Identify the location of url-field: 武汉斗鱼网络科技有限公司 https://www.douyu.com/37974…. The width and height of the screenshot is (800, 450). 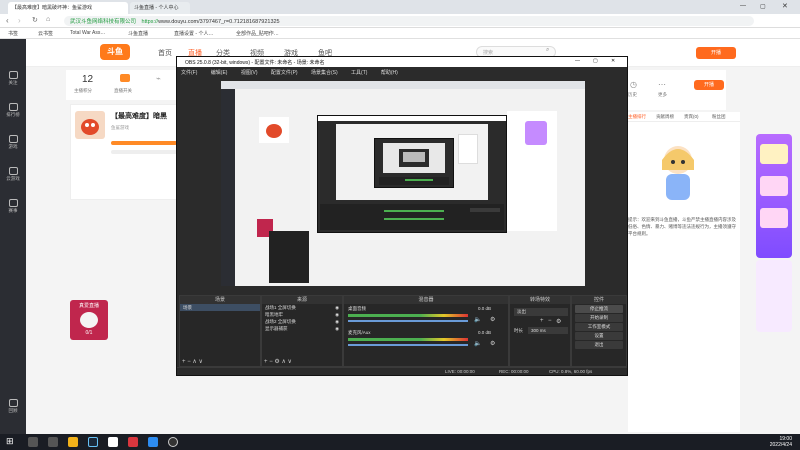
(409, 21).